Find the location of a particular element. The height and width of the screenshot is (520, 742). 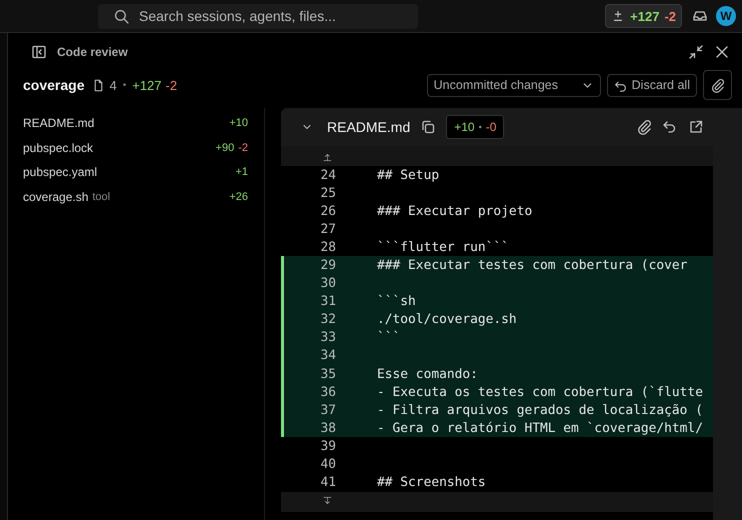

file-item: pubspec.lock +90 -2 is located at coordinates (135, 148).